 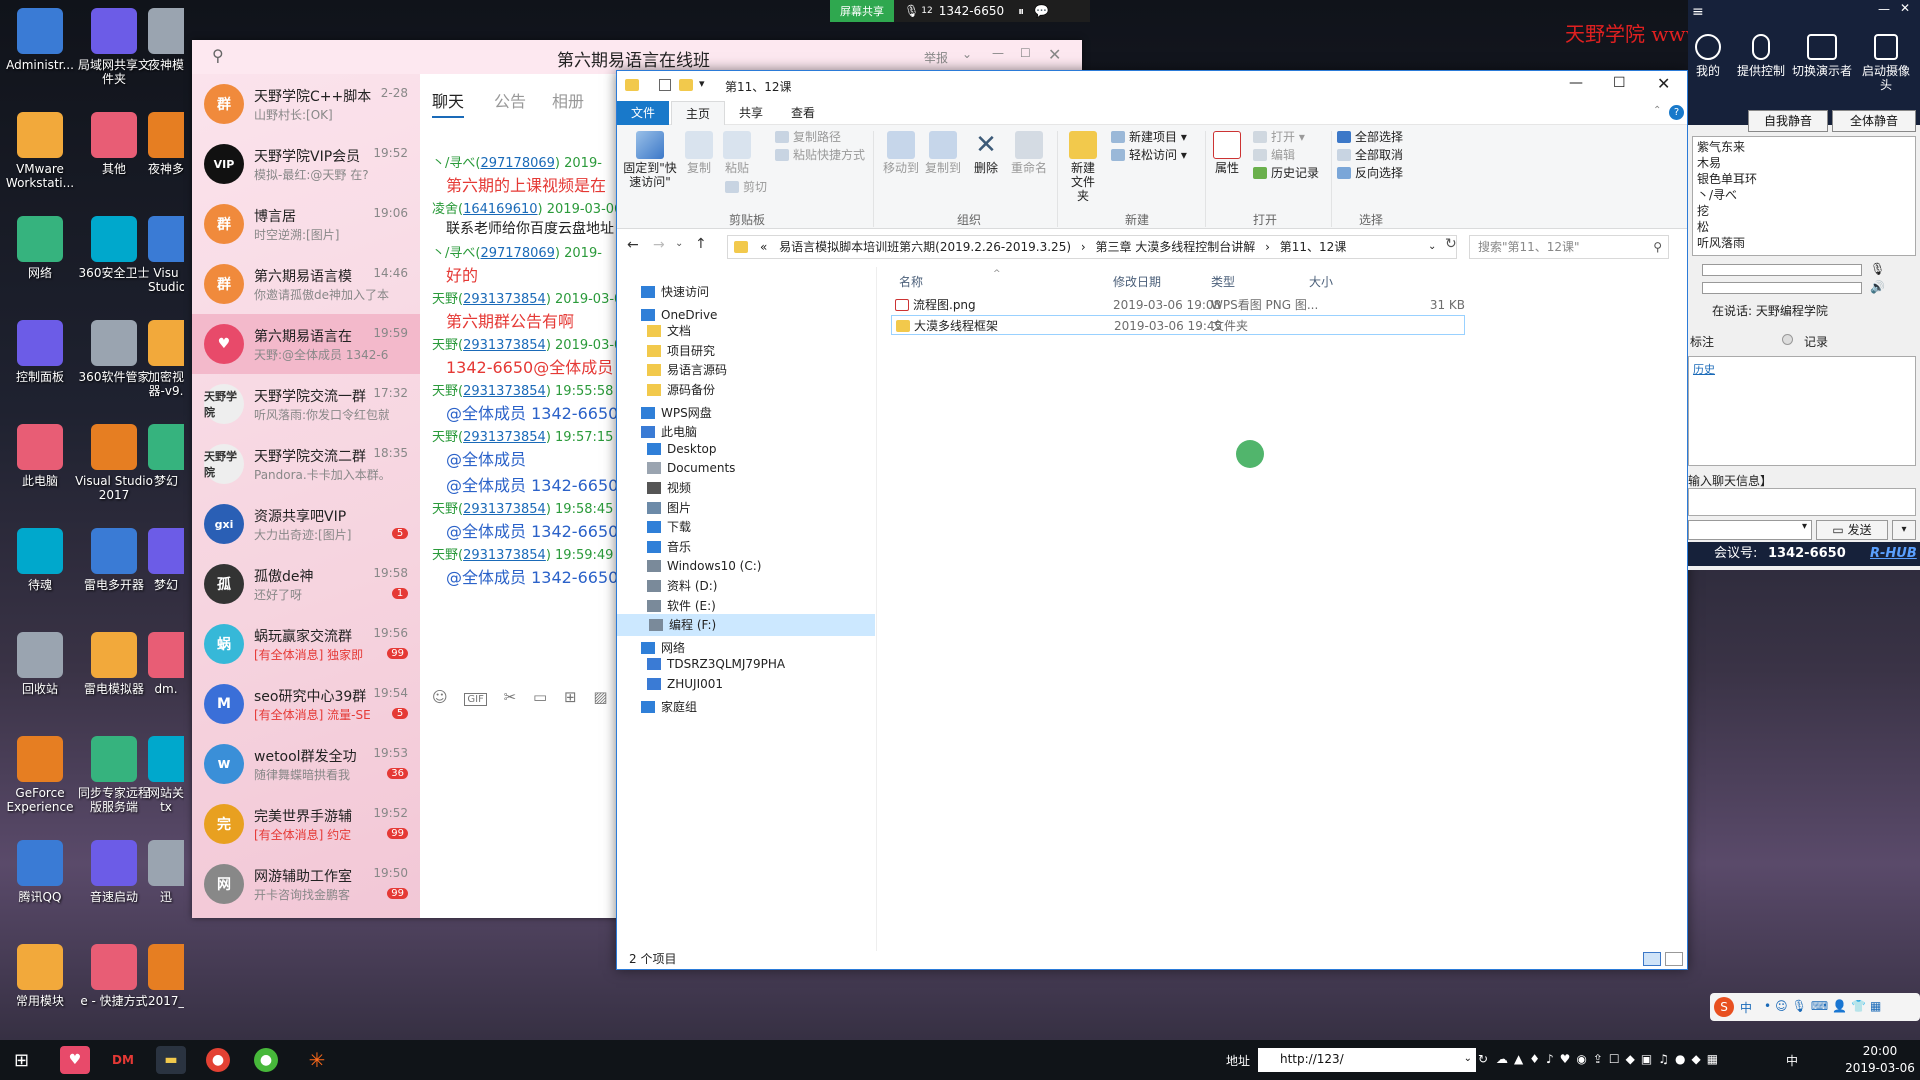 What do you see at coordinates (306, 644) in the screenshot?
I see `conversation-item: 蜗蜗玩赢家交流群 [有全体消息] 独家即 19:56 99` at bounding box center [306, 644].